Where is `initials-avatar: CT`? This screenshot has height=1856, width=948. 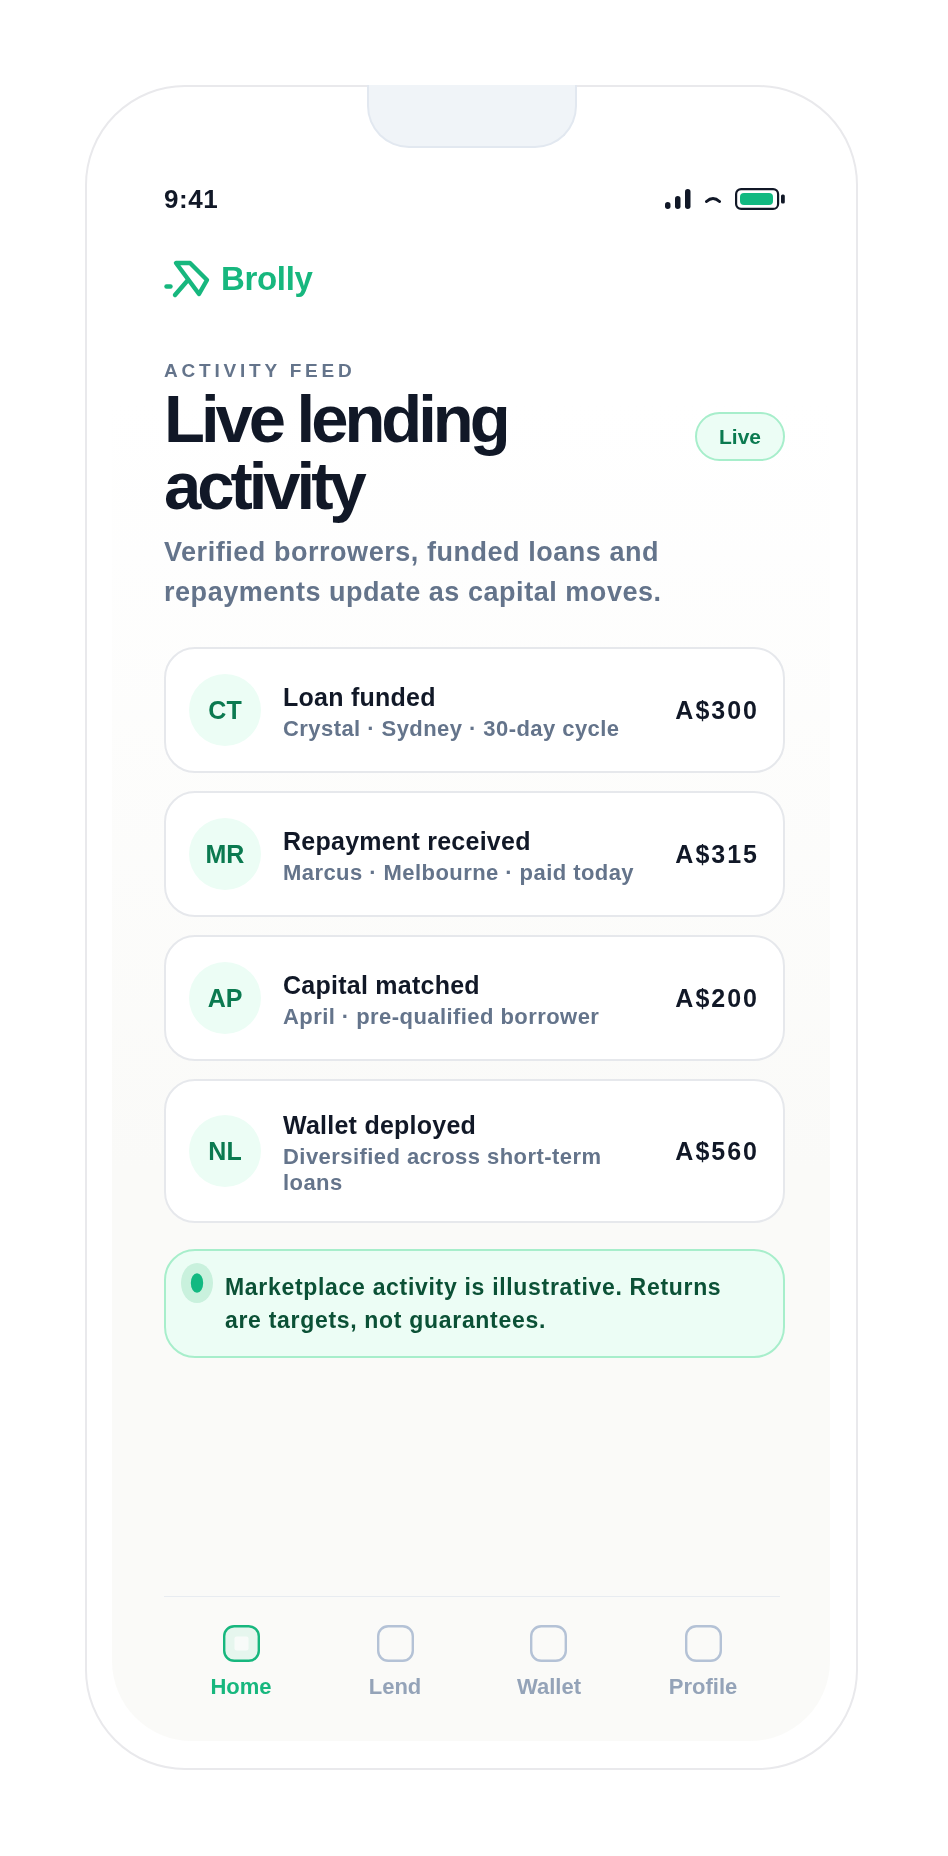
initials-avatar: CT is located at coordinates (225, 710).